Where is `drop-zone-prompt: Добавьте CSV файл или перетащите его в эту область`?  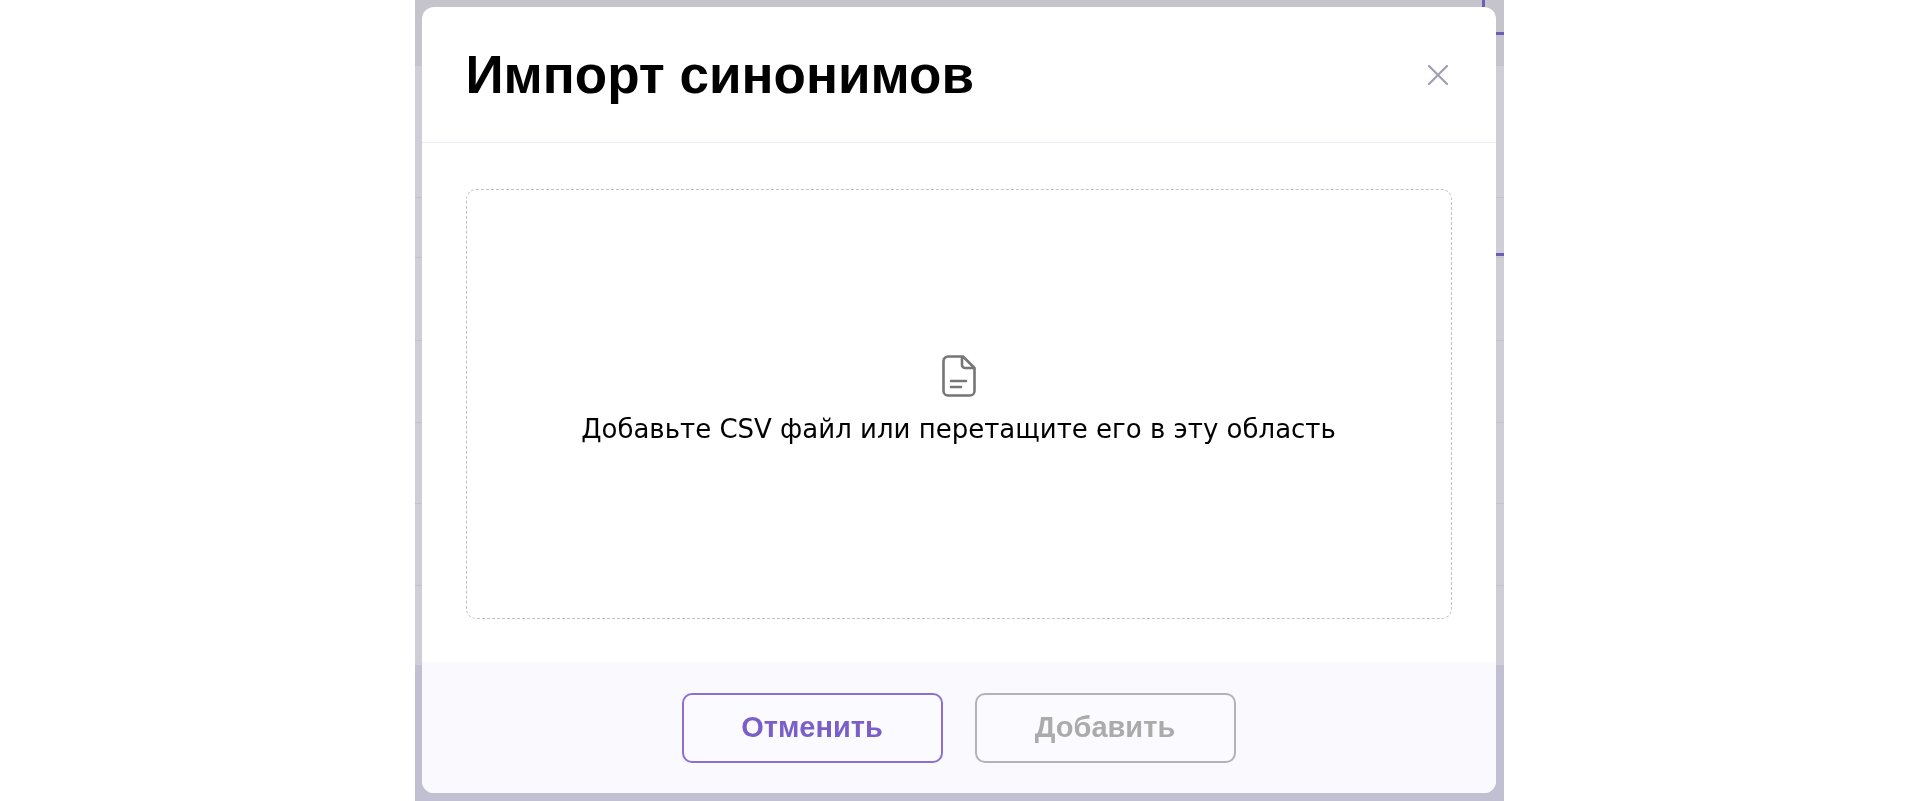 drop-zone-prompt: Добавьте CSV файл или перетащите его в эту область is located at coordinates (958, 429).